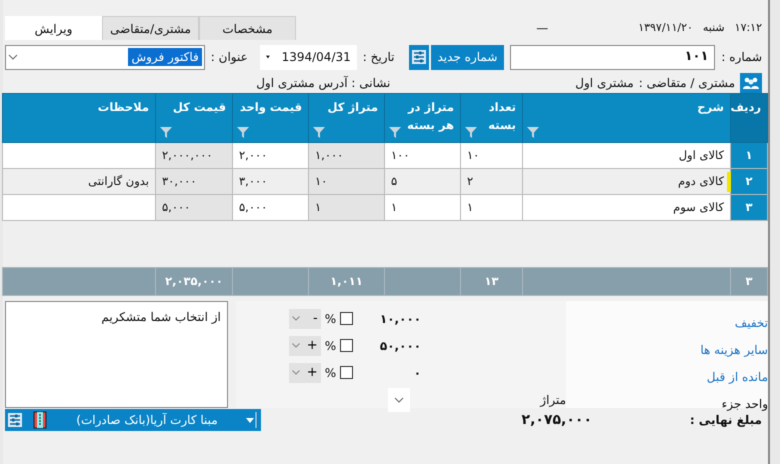 The width and height of the screenshot is (780, 464). I want to click on address-text: نشانی : آدرس مشتری اول, so click(323, 83).